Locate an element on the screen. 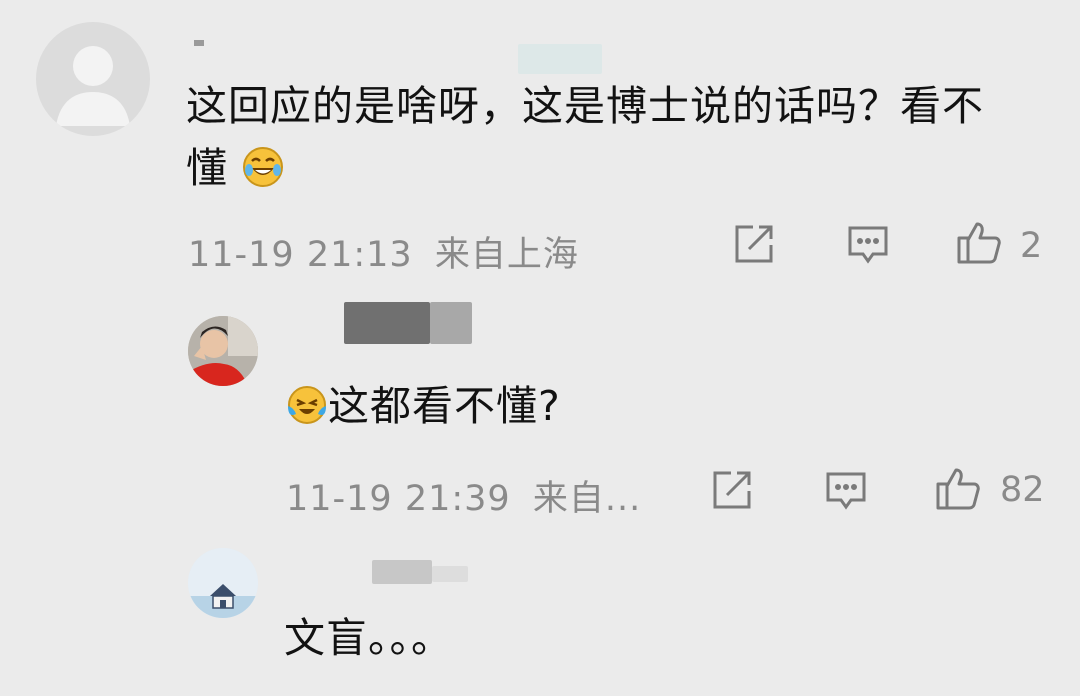 The image size is (1080, 696). timestamp: 11-19 21:13 is located at coordinates (300, 255).